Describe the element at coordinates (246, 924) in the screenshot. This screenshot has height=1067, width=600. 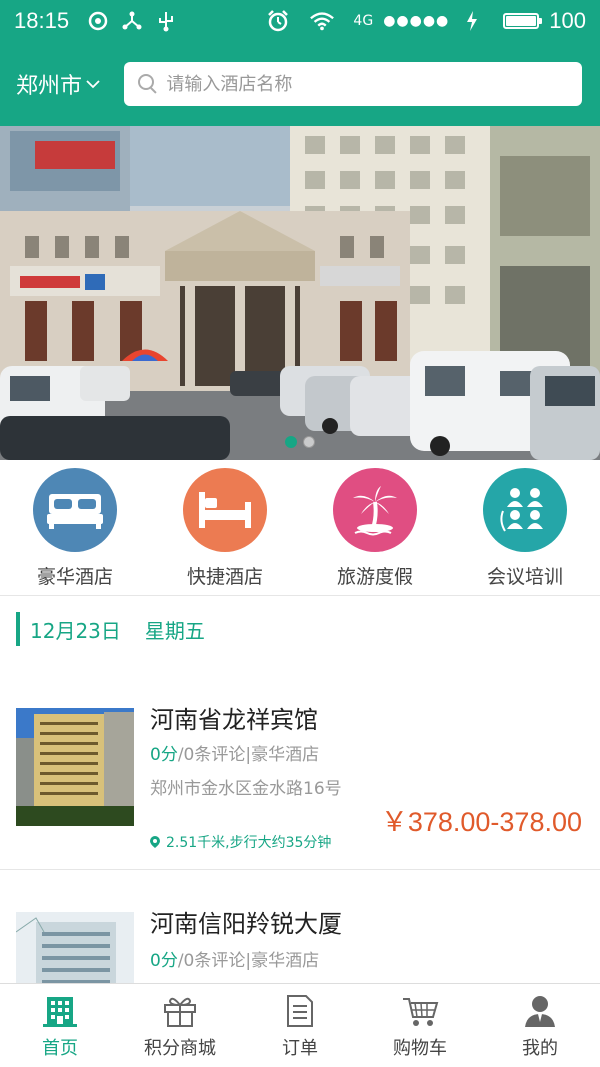
I see `hotel-name: 河南信阳羚锐大厦` at that location.